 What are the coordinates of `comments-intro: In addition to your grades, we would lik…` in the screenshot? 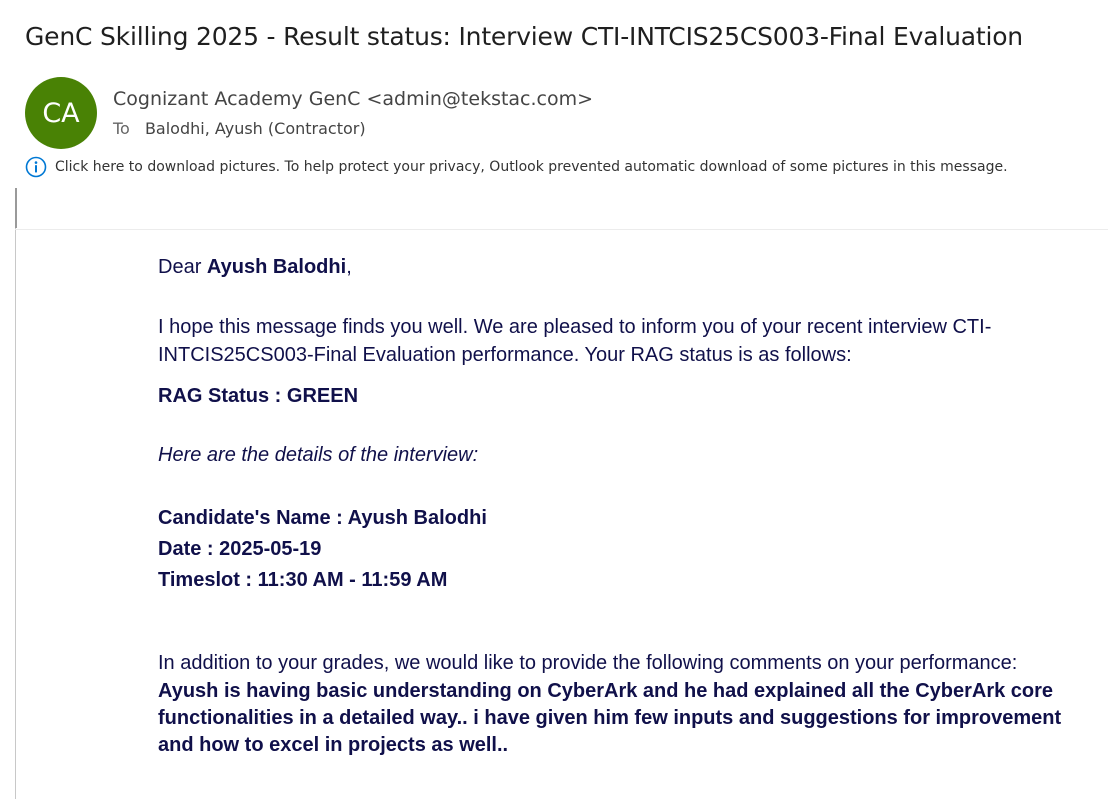 It's located at (588, 663).